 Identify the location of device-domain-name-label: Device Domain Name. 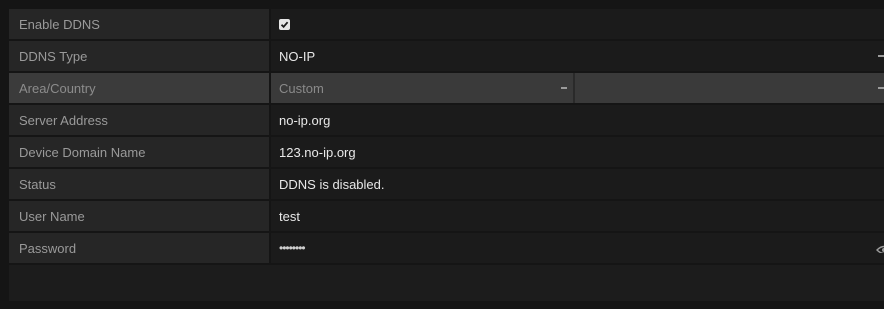
(140, 152).